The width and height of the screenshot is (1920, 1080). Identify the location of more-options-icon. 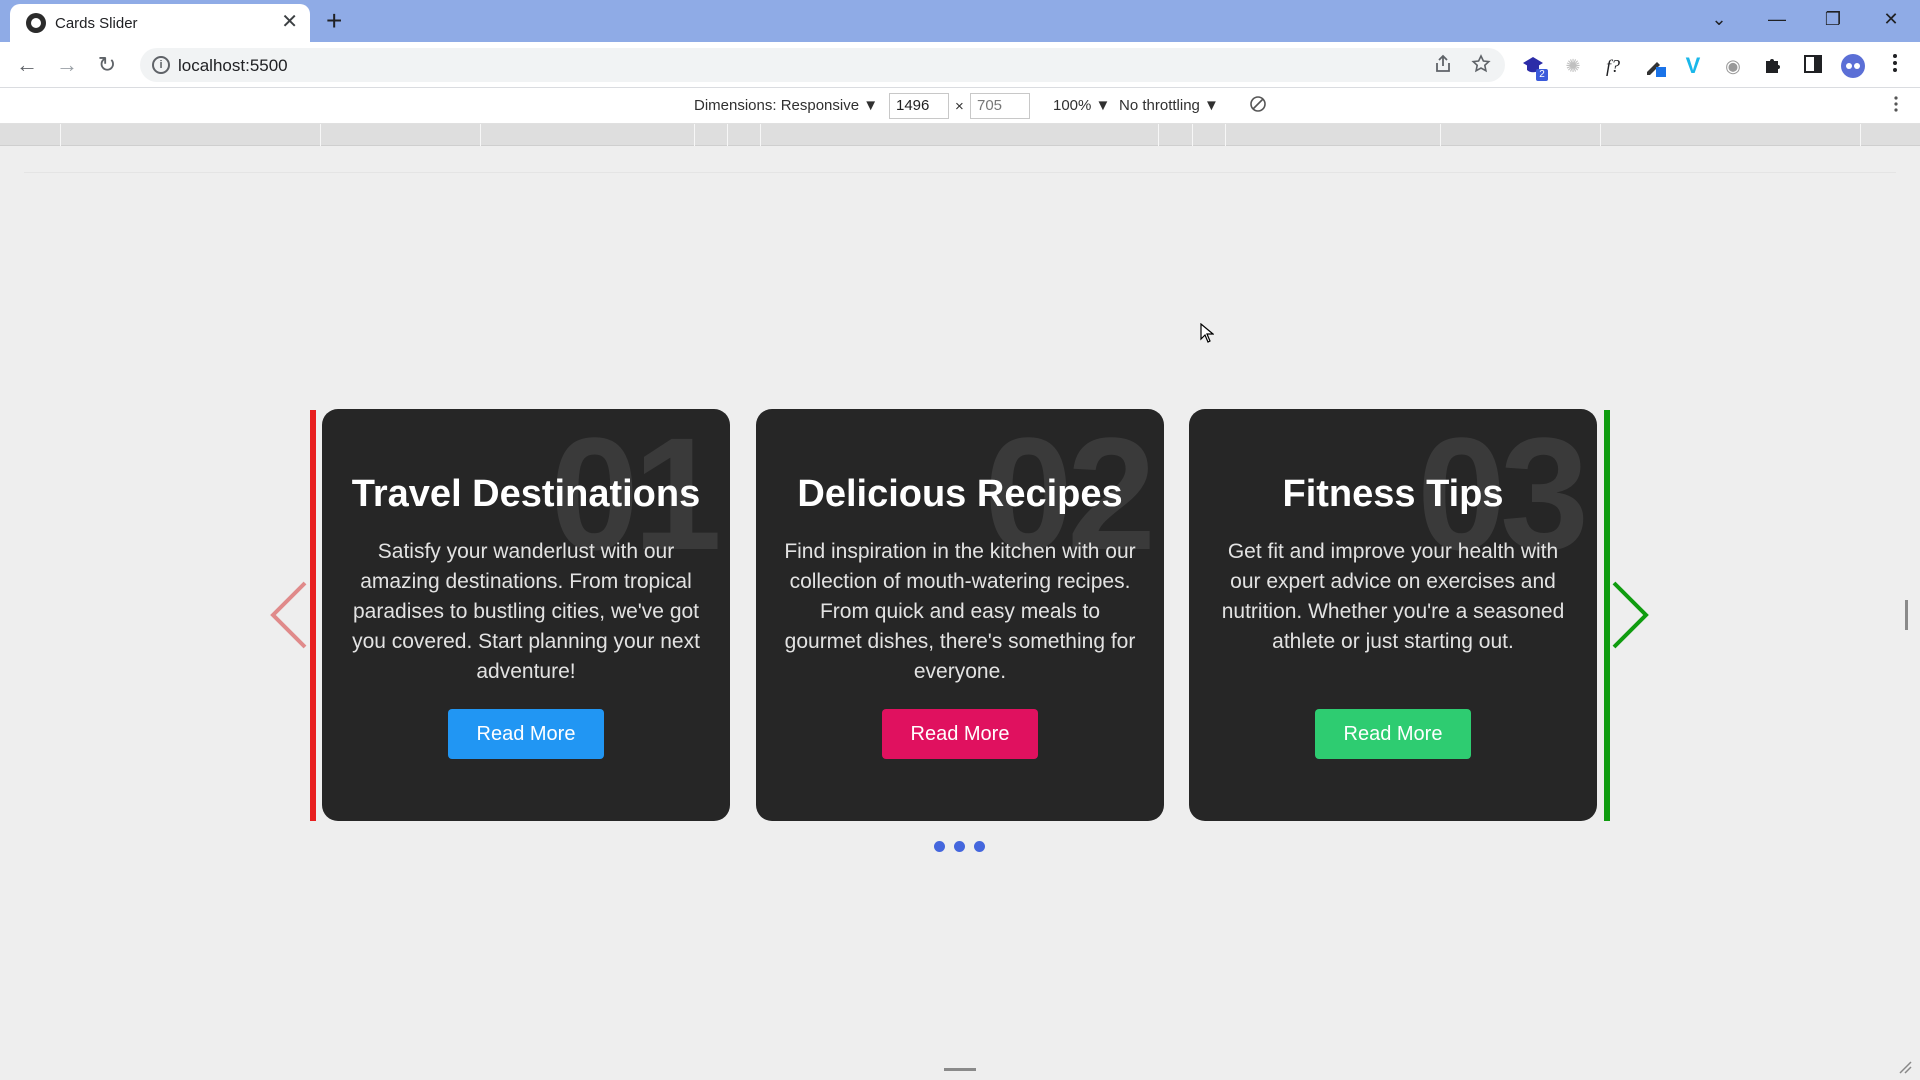
(1896, 106).